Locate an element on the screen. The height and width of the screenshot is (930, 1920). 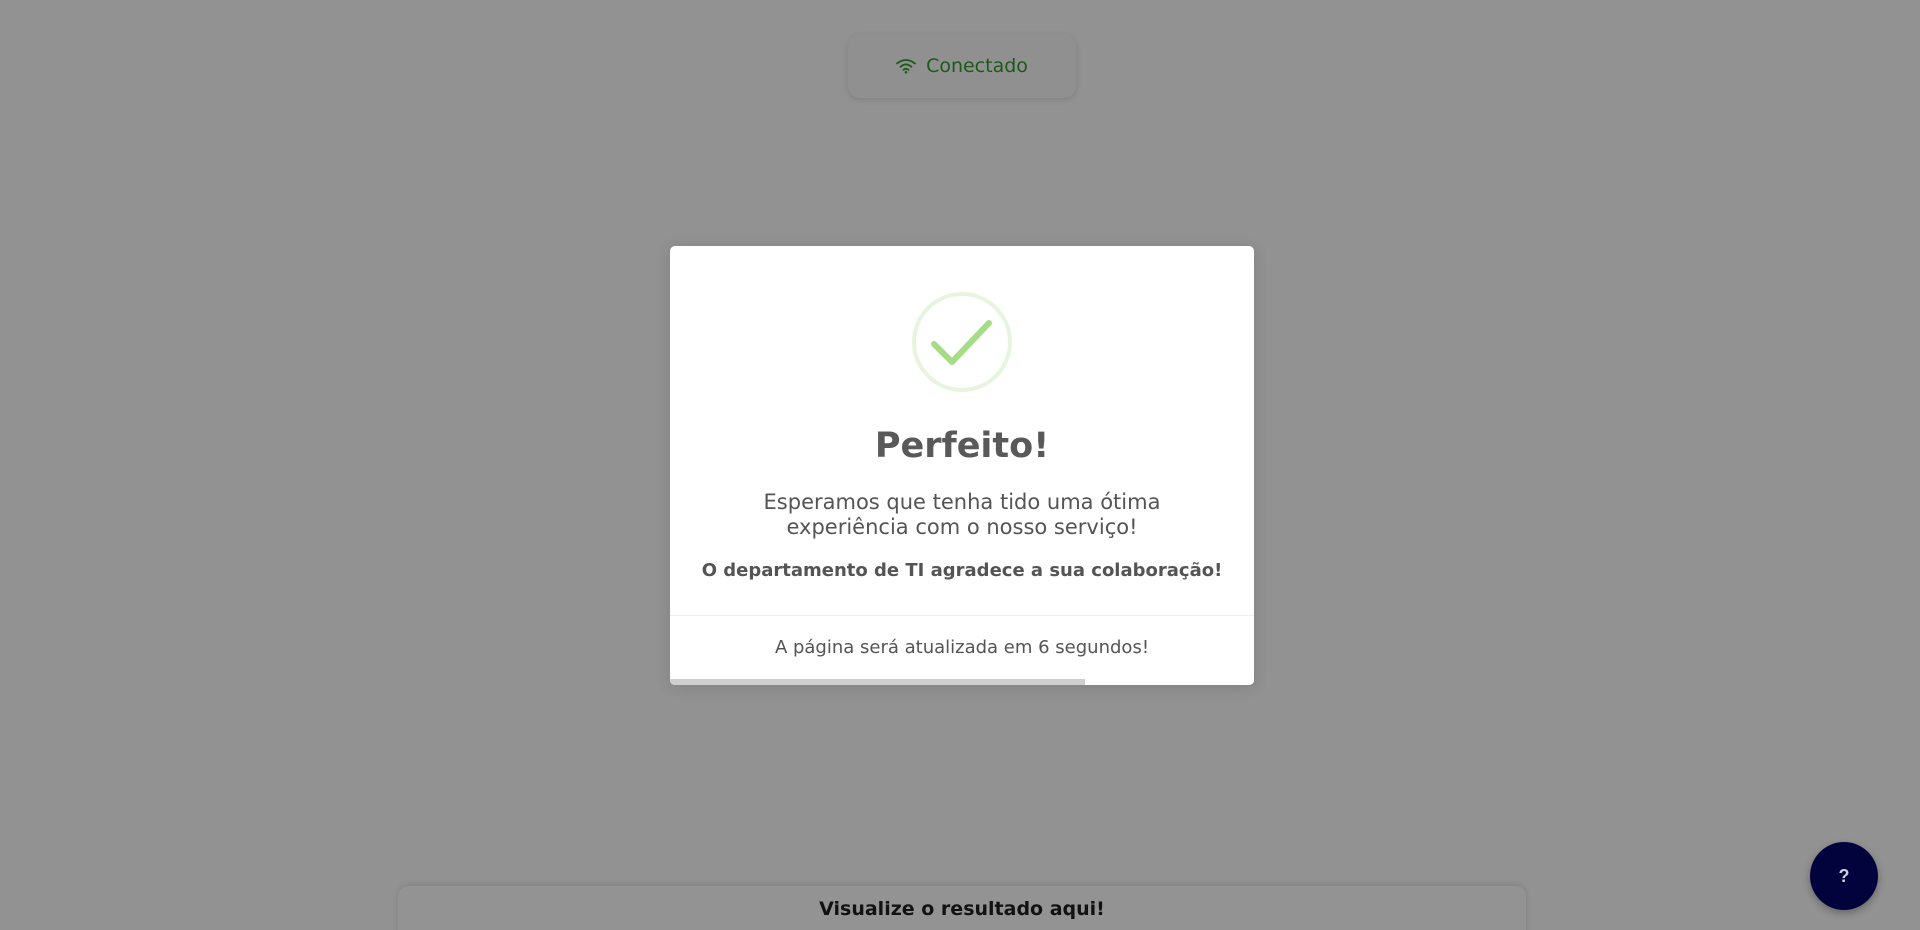
modal-title: Perfeito! is located at coordinates (962, 446).